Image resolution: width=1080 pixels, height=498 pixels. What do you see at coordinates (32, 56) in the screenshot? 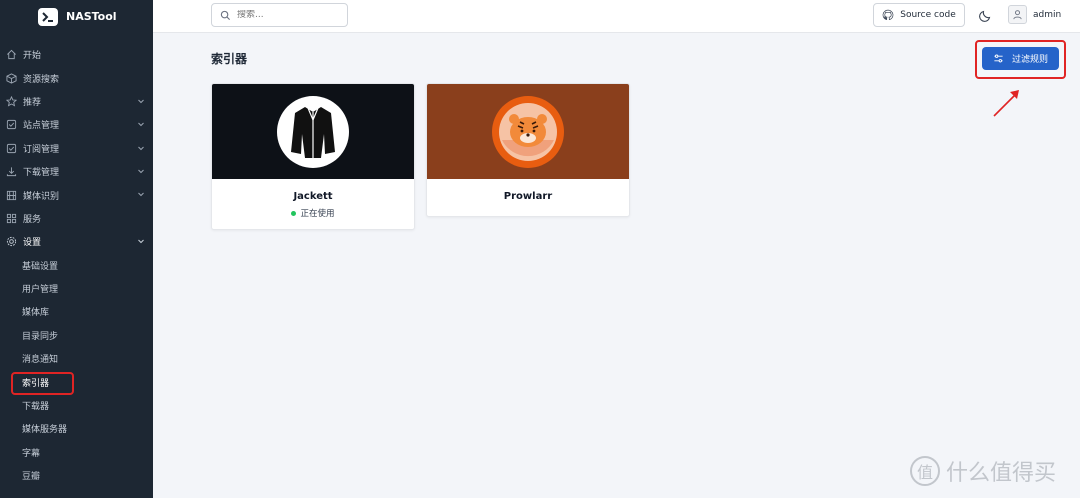
I see `sidebar-item-label: 开始` at bounding box center [32, 56].